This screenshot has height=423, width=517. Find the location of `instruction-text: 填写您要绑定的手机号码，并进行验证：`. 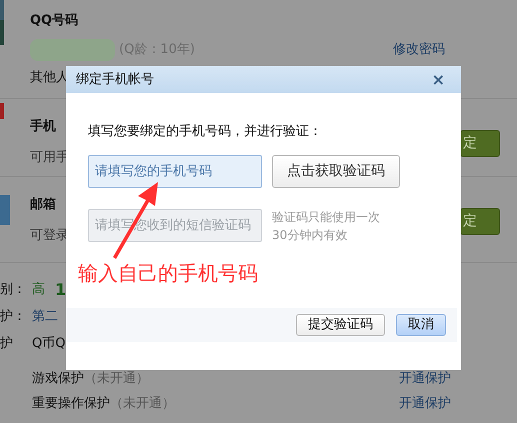

instruction-text: 填写您要绑定的手机号码，并进行验证： is located at coordinates (205, 132).